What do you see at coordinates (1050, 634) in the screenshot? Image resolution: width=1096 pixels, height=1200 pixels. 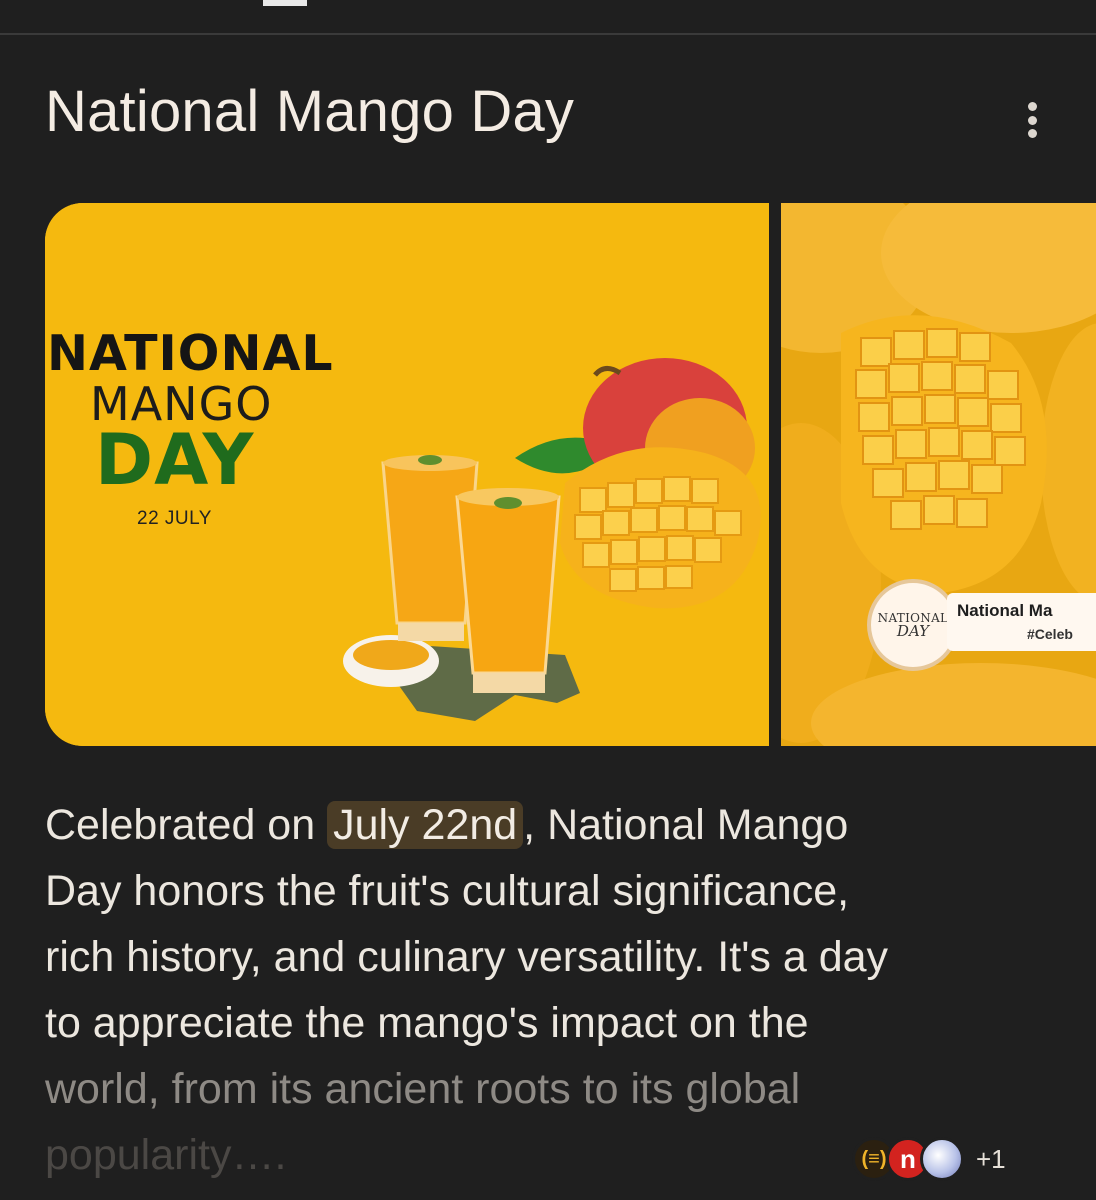 I see `badge-caption-hashtag: #Celeb` at bounding box center [1050, 634].